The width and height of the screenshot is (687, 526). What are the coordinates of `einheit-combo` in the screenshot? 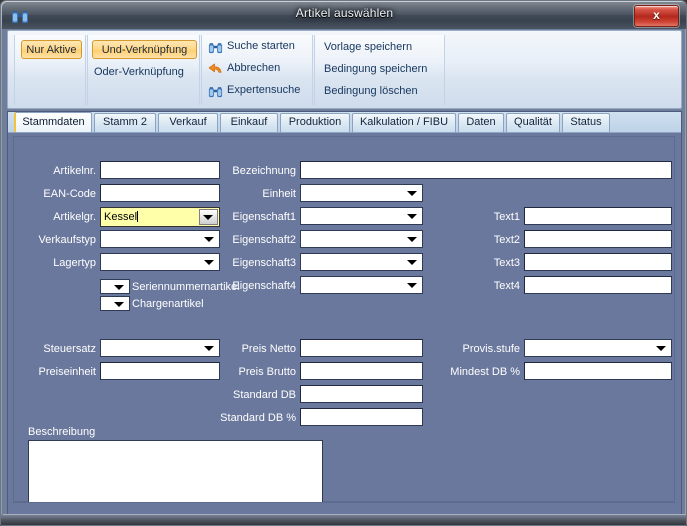 It's located at (361, 193).